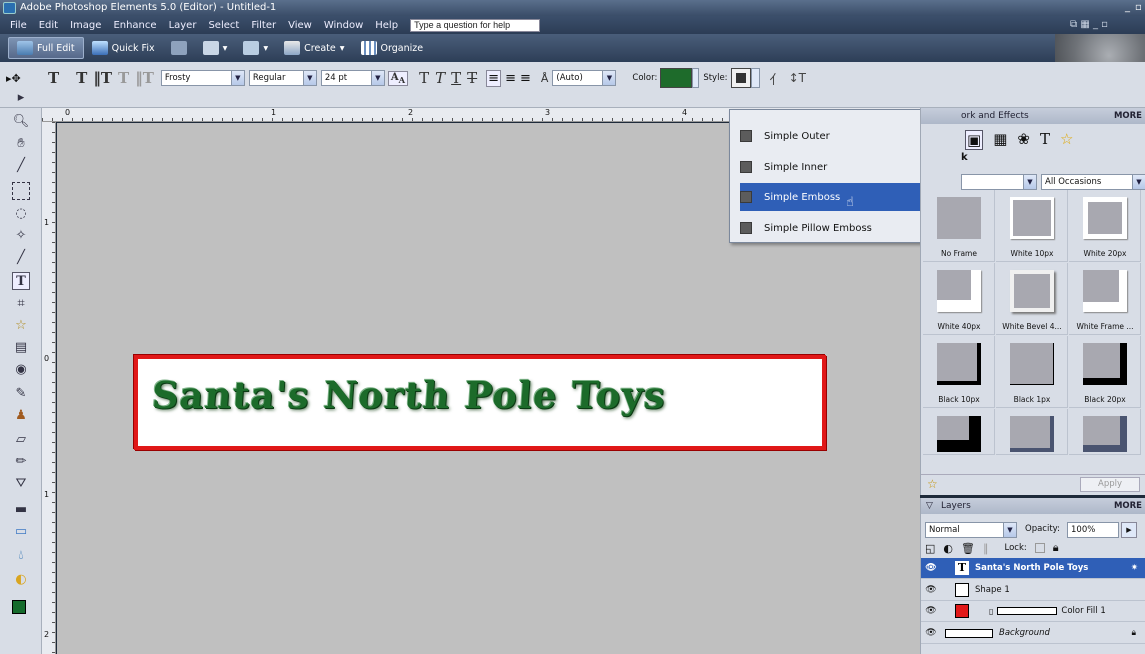 This screenshot has width=1145, height=654. What do you see at coordinates (929, 506) in the screenshot?
I see `collapse-icon: ▽` at bounding box center [929, 506].